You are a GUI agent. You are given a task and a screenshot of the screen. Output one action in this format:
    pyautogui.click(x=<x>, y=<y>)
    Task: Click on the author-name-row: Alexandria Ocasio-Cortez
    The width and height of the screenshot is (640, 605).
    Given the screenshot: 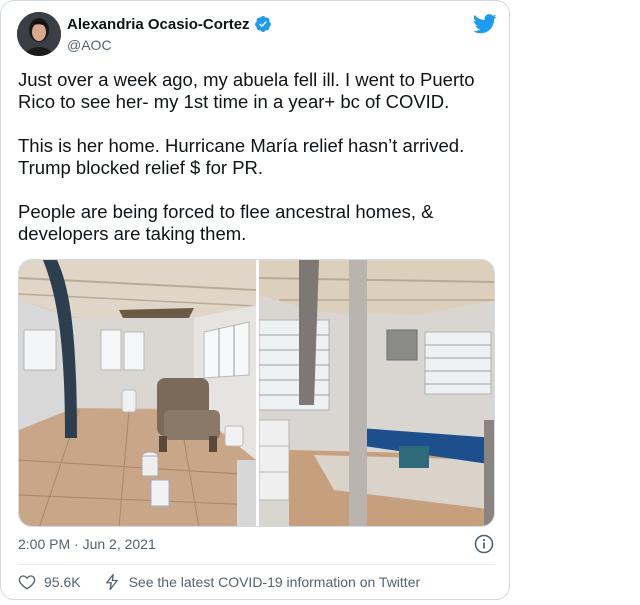 What is the action you would take?
    pyautogui.click(x=169, y=24)
    